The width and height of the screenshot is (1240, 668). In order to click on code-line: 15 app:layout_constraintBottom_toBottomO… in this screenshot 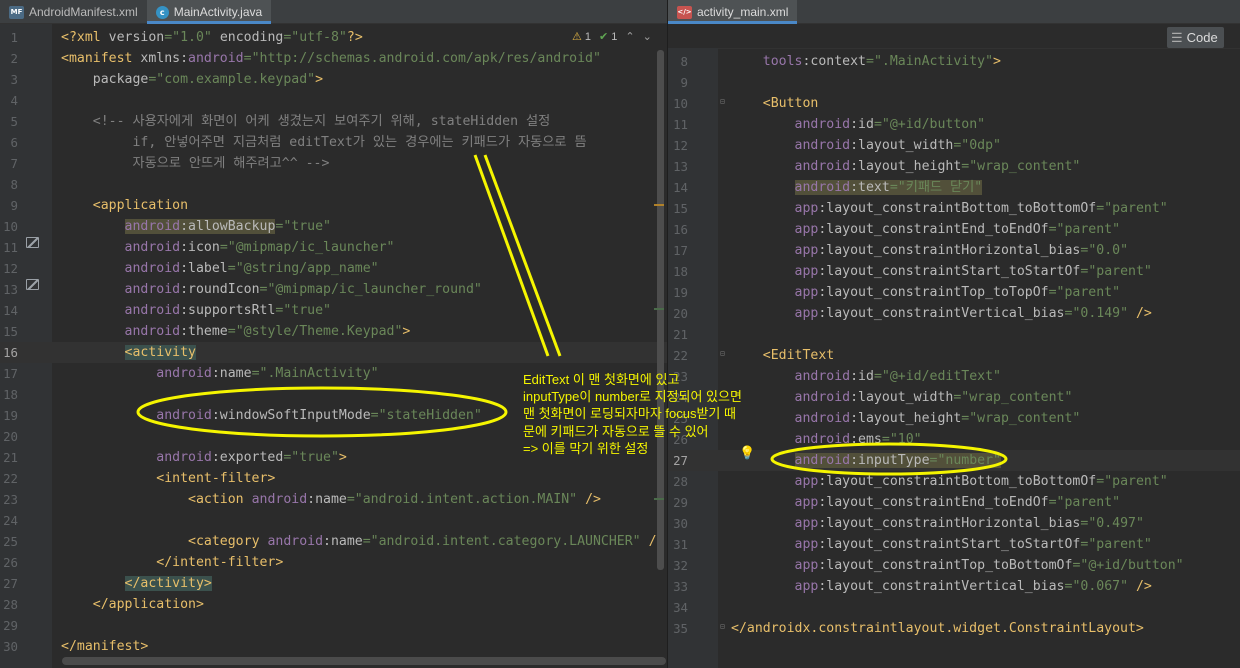, I will do `click(954, 208)`.